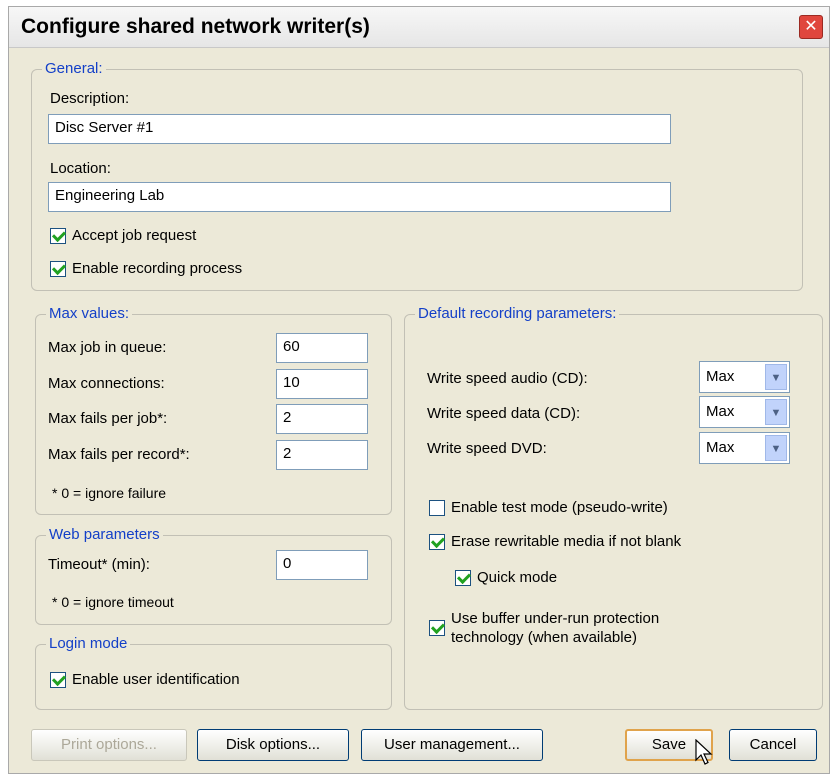  Describe the element at coordinates (720, 447) in the screenshot. I see `speed-dvd-value: Max` at that location.